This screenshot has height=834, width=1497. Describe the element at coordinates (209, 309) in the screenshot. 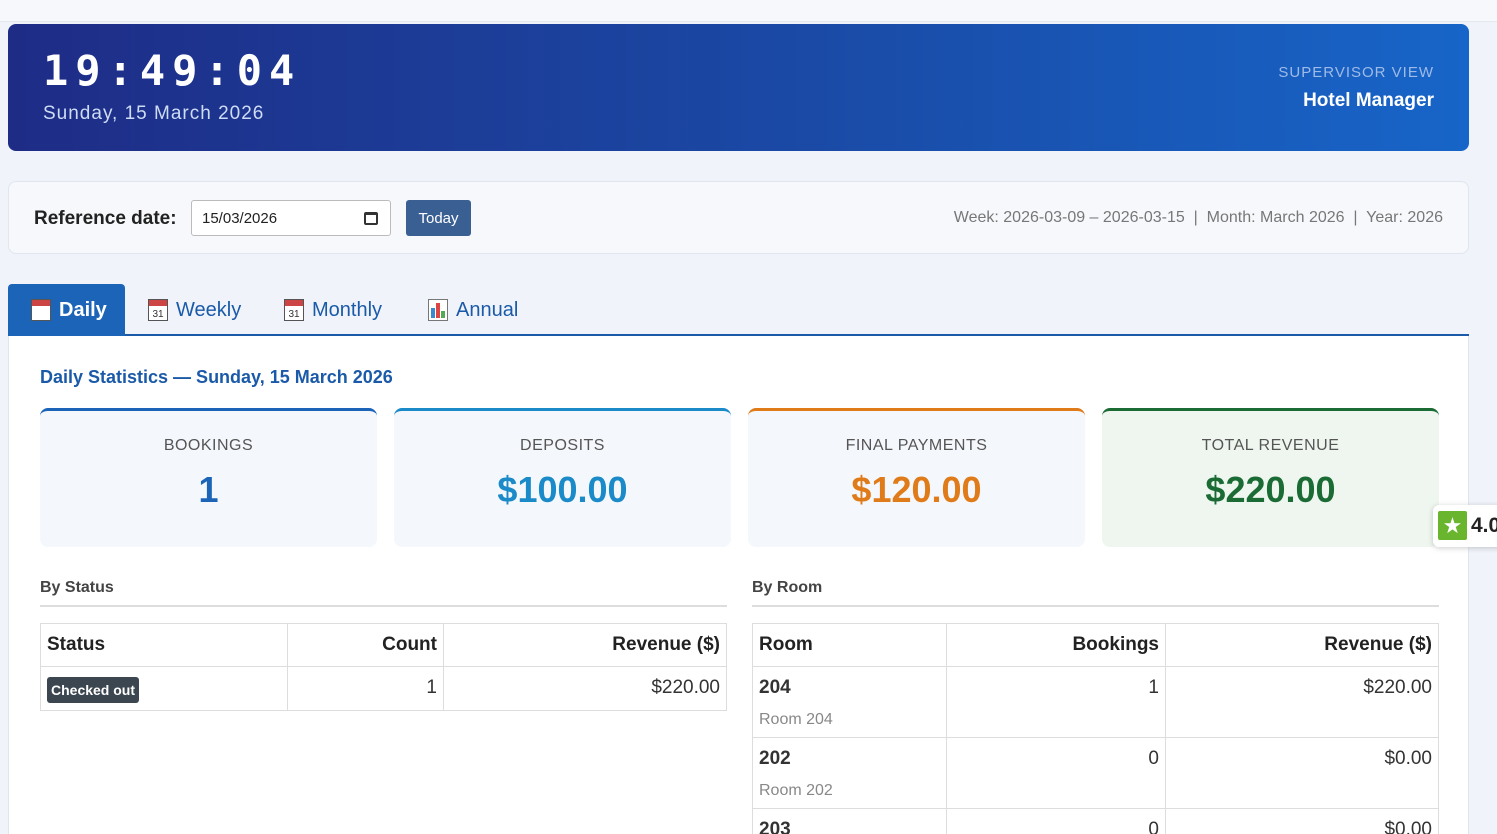

I see `tab-label: Weekly` at that location.